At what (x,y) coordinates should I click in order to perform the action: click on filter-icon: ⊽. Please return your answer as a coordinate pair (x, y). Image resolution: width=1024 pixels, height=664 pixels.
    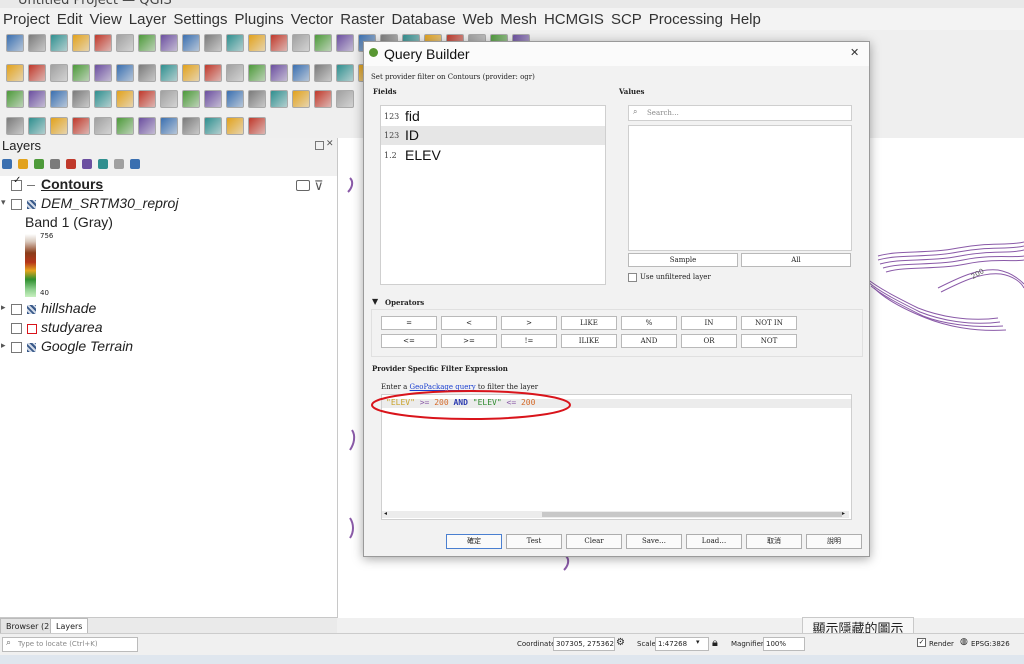
    Looking at the image, I should click on (319, 186).